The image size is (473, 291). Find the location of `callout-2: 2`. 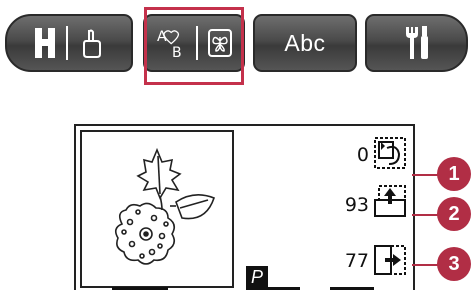

callout-2: 2 is located at coordinates (454, 214).